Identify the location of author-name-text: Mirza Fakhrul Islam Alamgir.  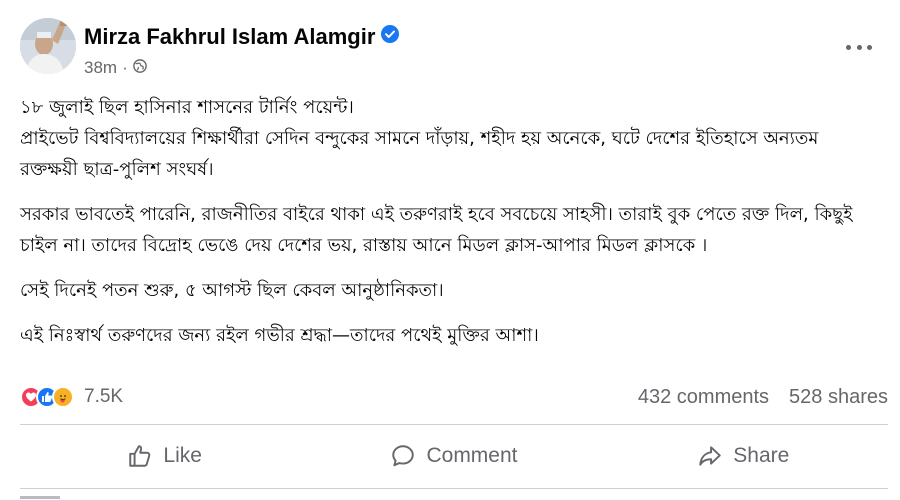
(230, 36).